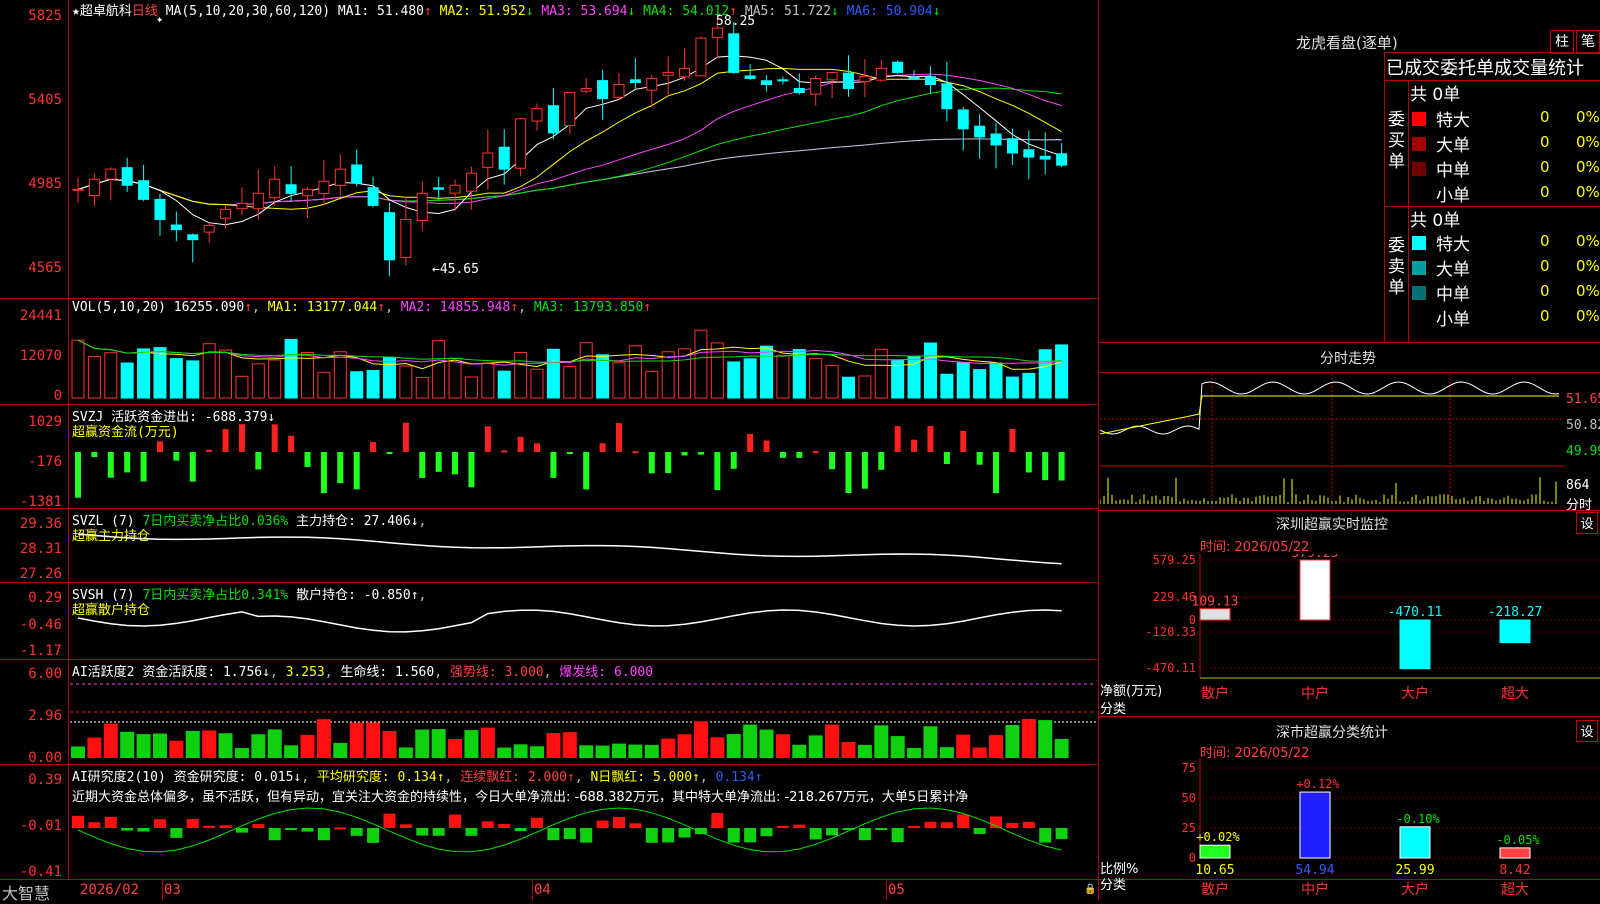 The height and width of the screenshot is (904, 1600). What do you see at coordinates (583, 627) in the screenshot?
I see `retail-holding-chart` at bounding box center [583, 627].